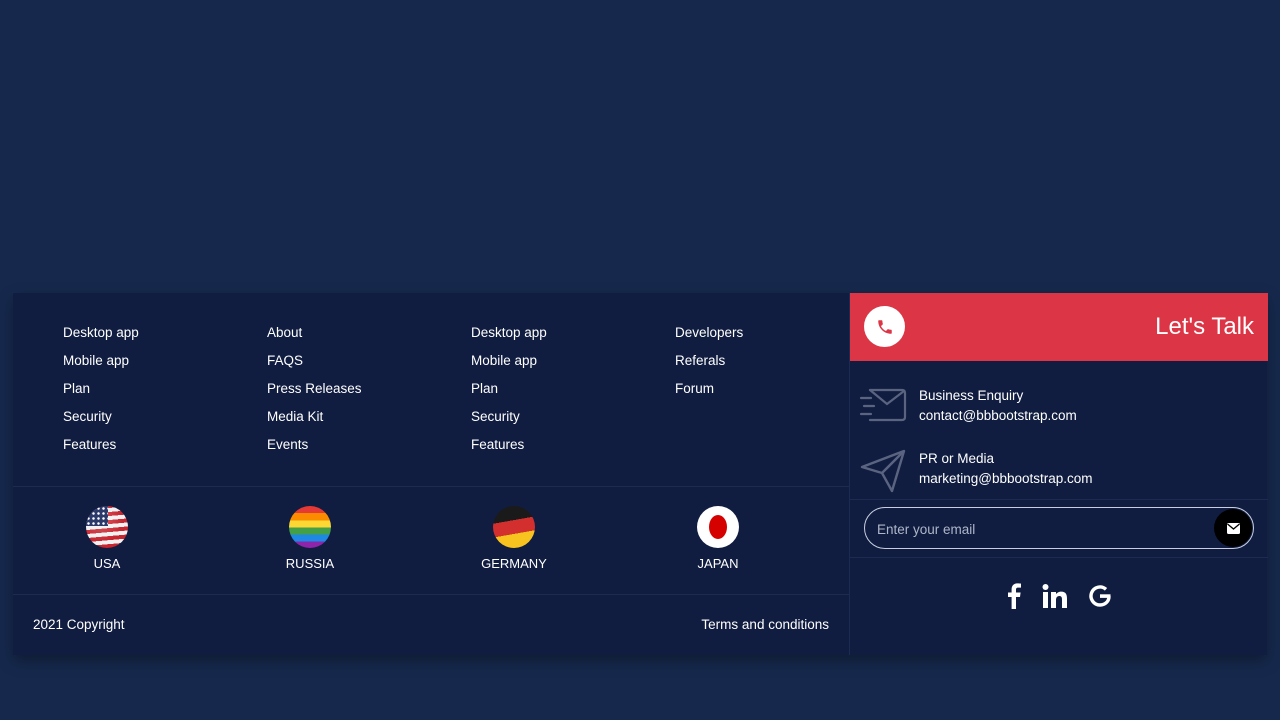 The height and width of the screenshot is (720, 1280). What do you see at coordinates (883, 471) in the screenshot?
I see `paper-plane-icon` at bounding box center [883, 471].